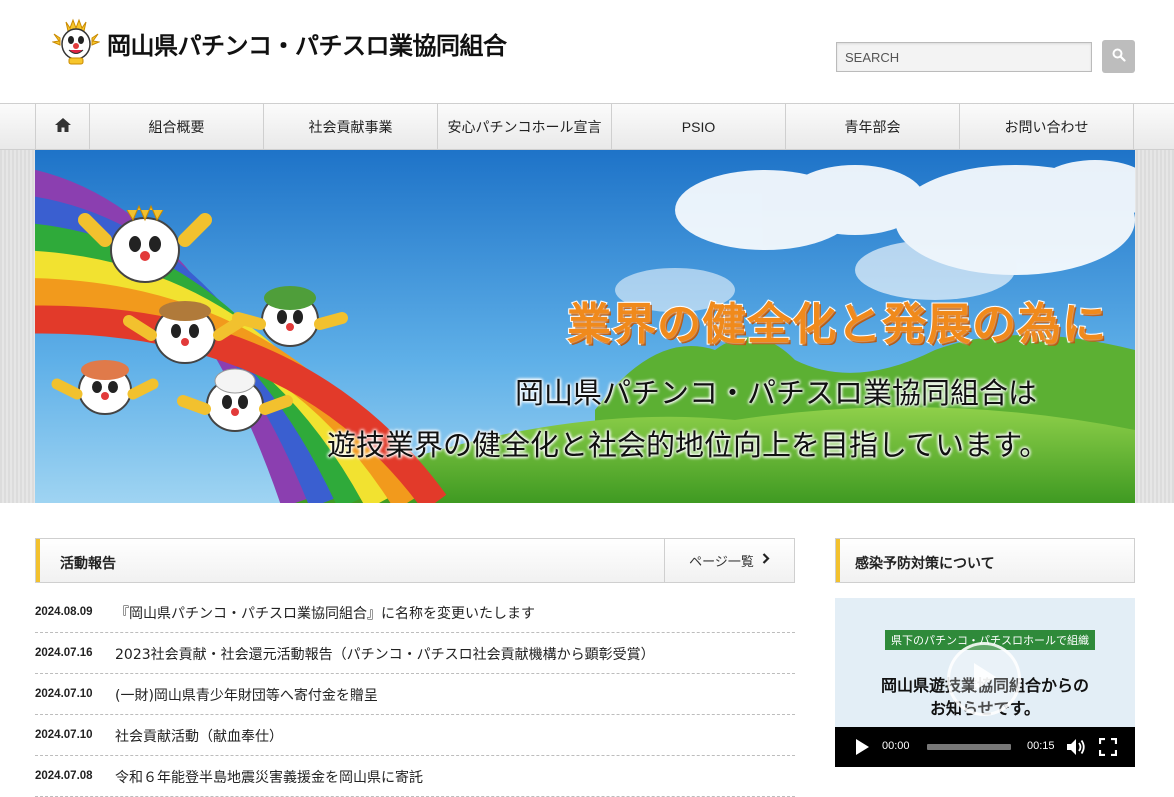  Describe the element at coordinates (964, 57) in the screenshot. I see `search-input` at that location.